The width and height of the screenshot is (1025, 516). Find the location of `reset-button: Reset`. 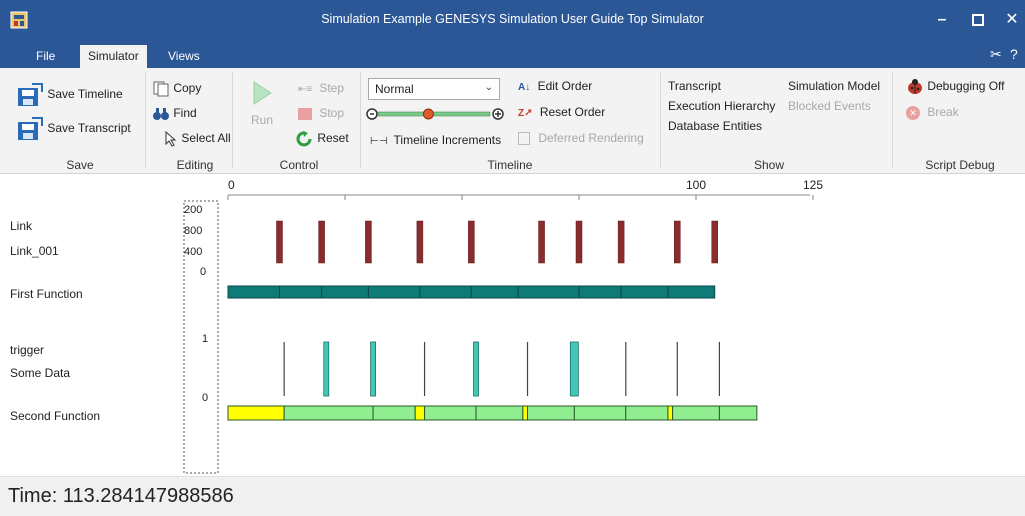

reset-button: Reset is located at coordinates (322, 138).